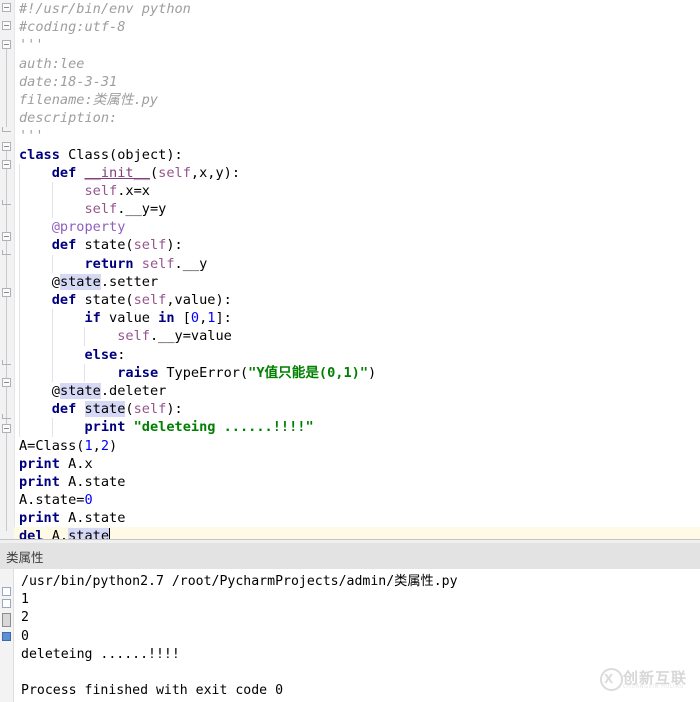 The width and height of the screenshot is (700, 702). I want to click on code-line: def __init__(self,x,y):, so click(357, 172).